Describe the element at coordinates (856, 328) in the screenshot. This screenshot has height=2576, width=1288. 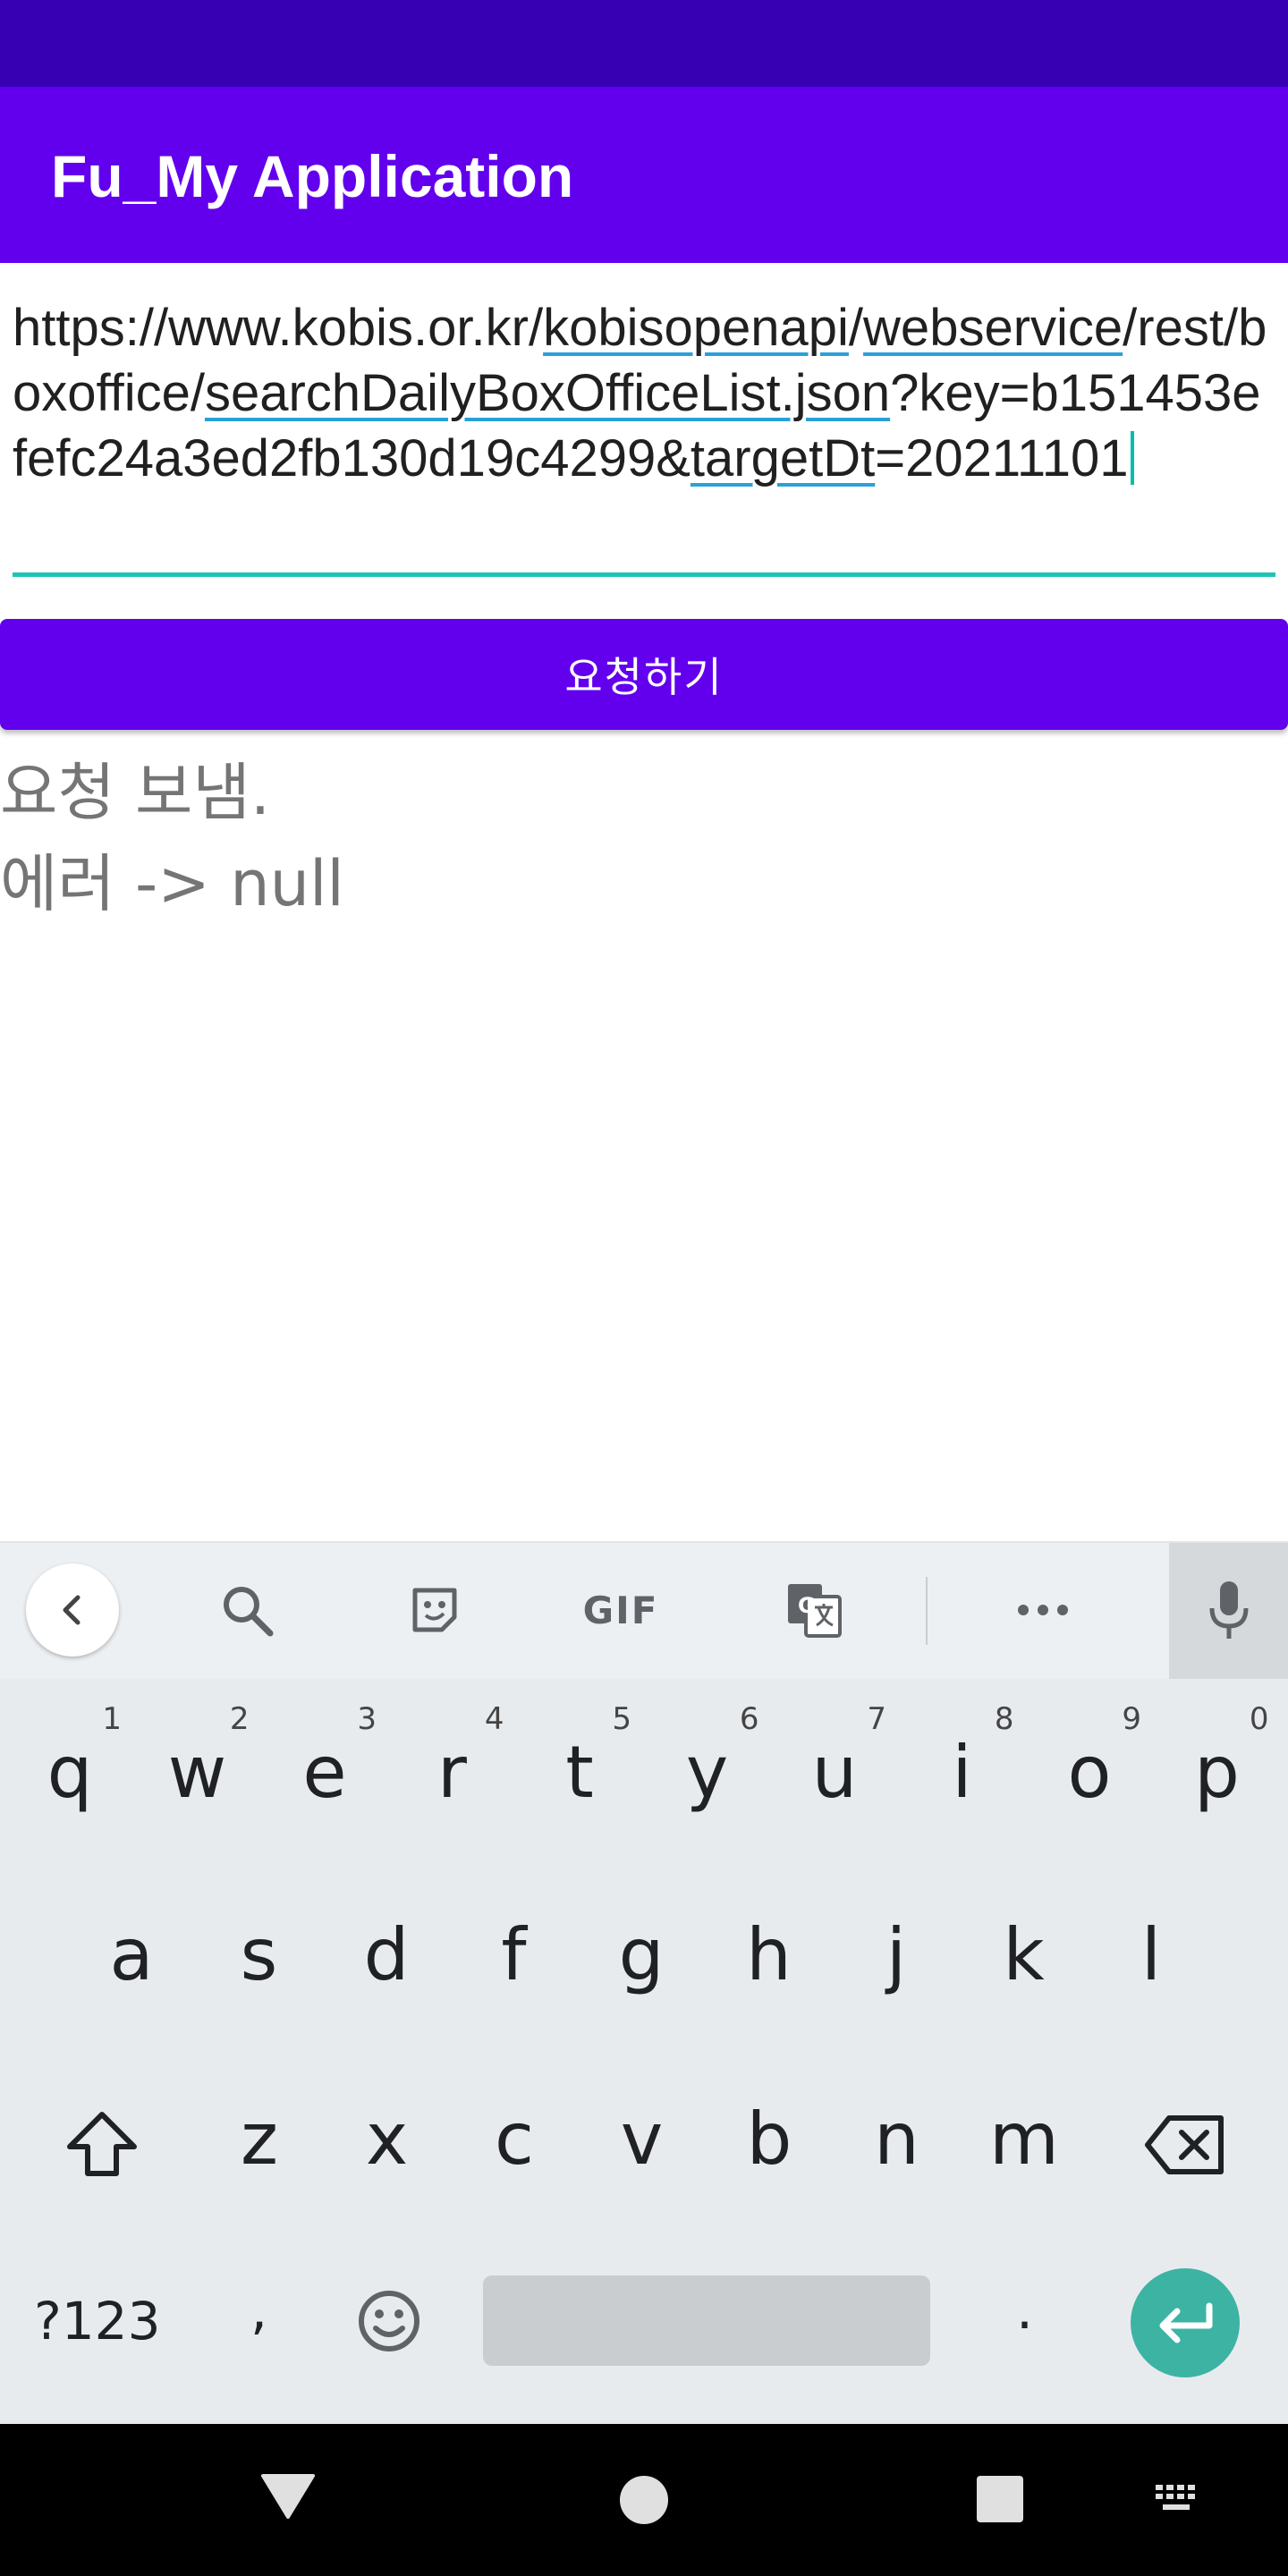
I see `url-segment: /` at that location.